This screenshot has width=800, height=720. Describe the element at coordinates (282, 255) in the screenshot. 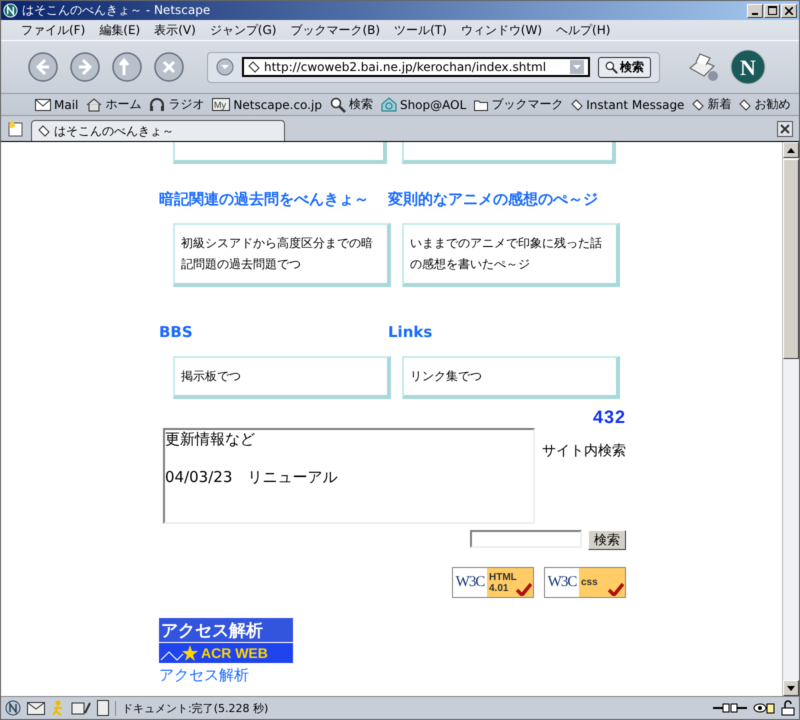

I see `description-card: 初級シスアドから高度区分までの暗記問題の過去問題でつ` at that location.